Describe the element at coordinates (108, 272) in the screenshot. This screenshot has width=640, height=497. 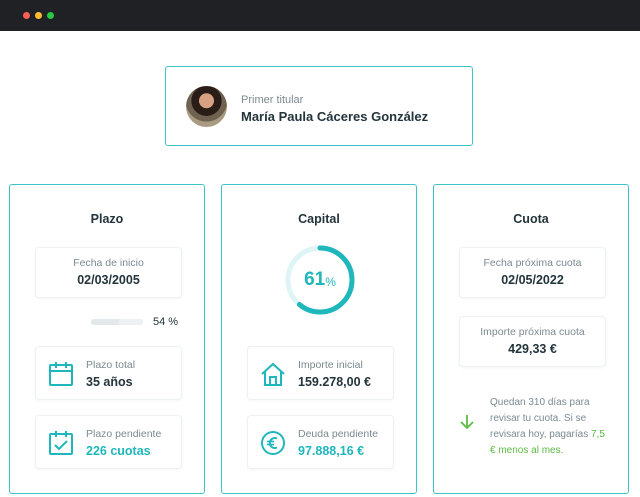
I see `start-date-box: Fecha de inicio 02/03/2005` at that location.